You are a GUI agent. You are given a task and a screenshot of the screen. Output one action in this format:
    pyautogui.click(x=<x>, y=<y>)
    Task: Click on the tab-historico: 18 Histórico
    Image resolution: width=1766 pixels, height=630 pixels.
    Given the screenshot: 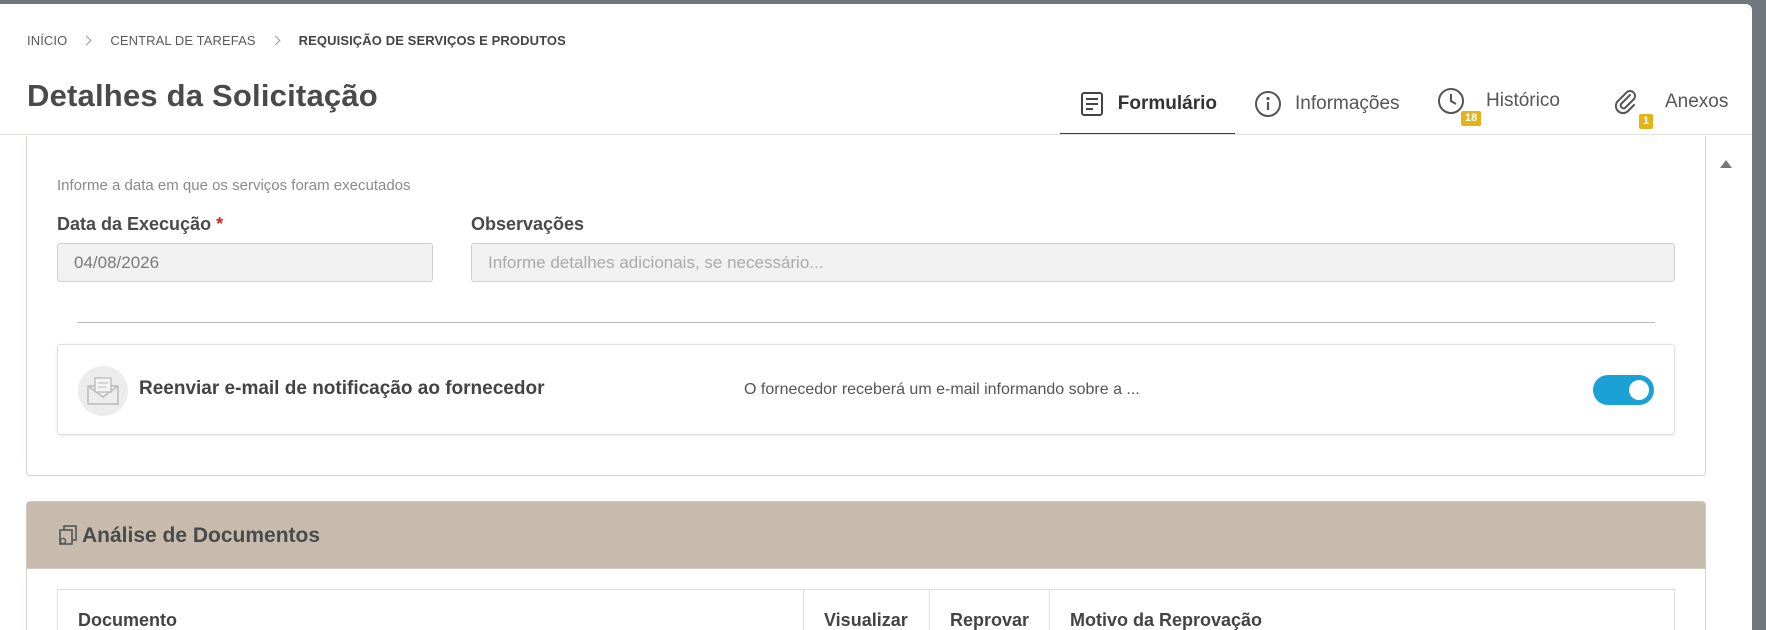 What is the action you would take?
    pyautogui.click(x=1505, y=104)
    